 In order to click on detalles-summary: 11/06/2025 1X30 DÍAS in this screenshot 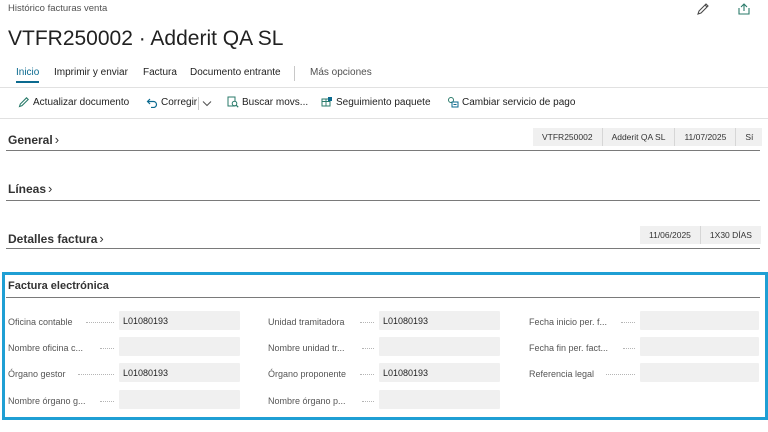, I will do `click(700, 235)`.